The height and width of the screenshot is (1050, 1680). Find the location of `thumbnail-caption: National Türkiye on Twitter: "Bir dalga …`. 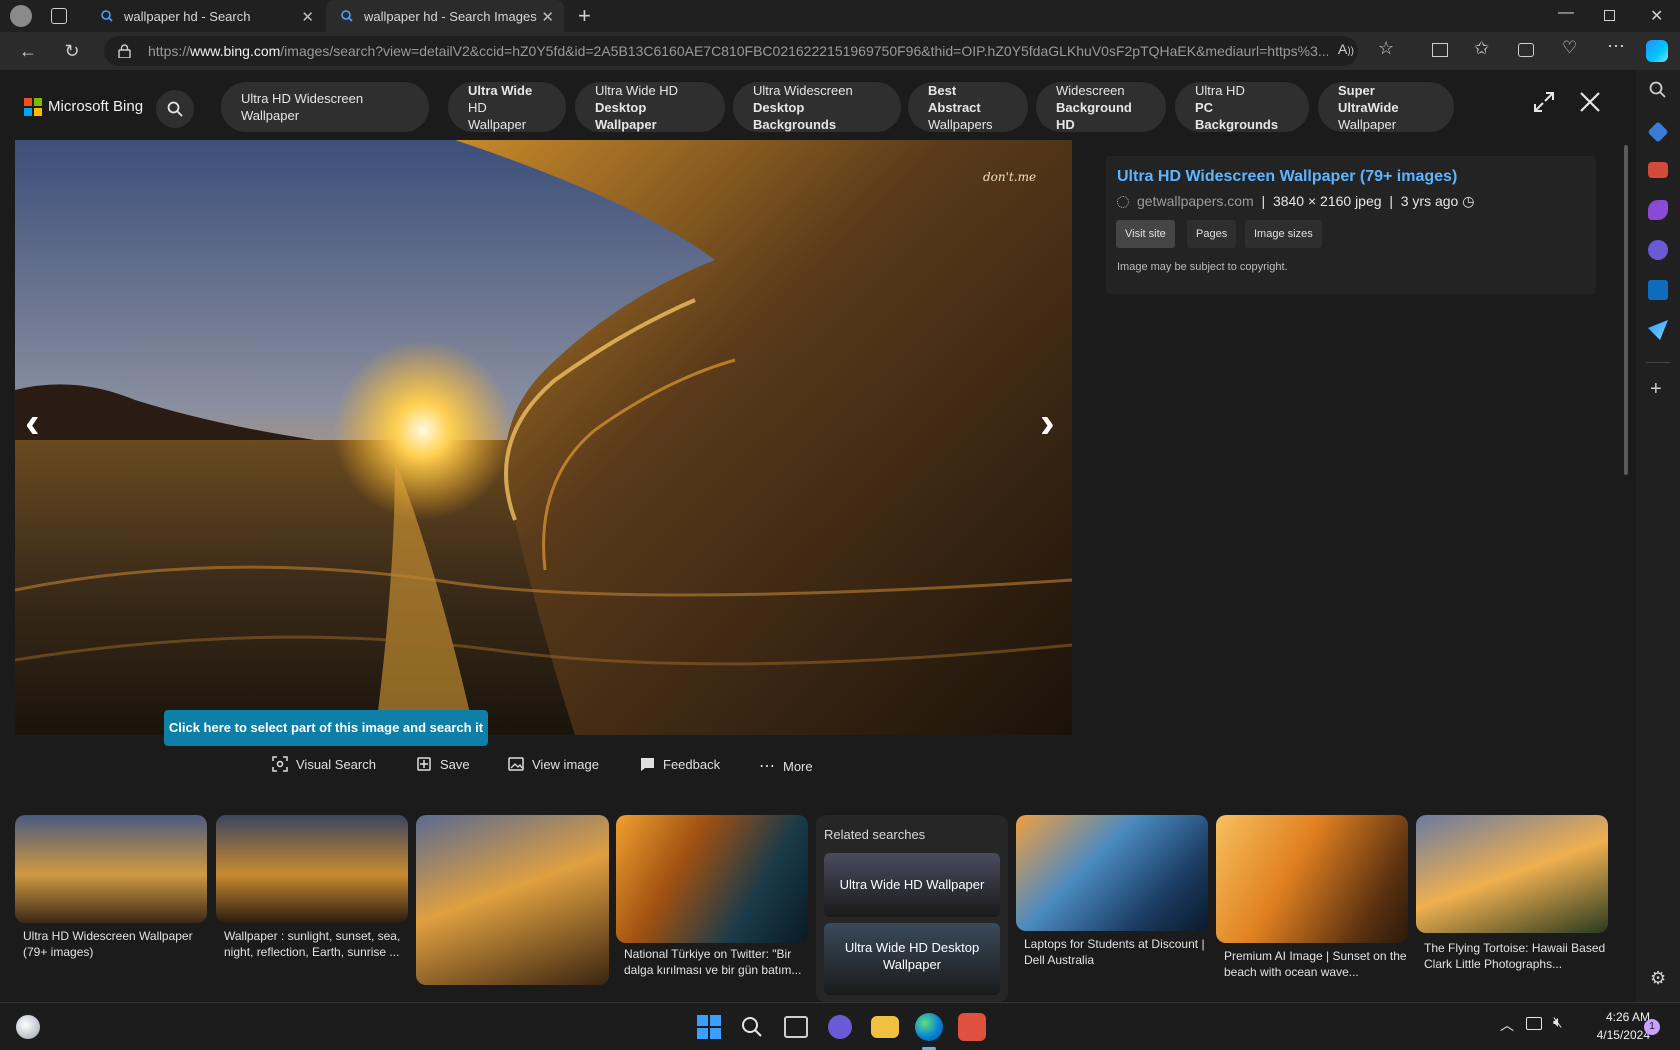

thumbnail-caption: National Türkiye on Twitter: "Bir dalga … is located at coordinates (716, 962).